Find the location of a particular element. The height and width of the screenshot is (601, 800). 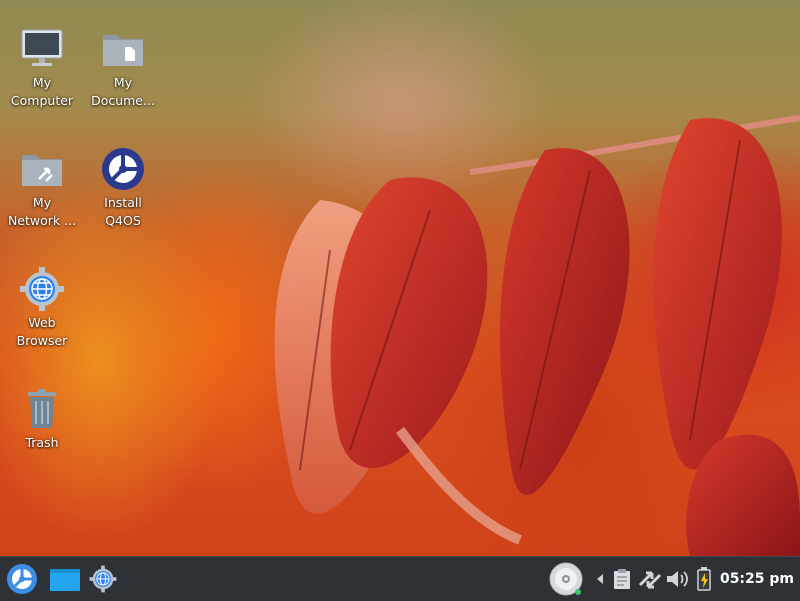

volume-tray-button is located at coordinates (677, 579).